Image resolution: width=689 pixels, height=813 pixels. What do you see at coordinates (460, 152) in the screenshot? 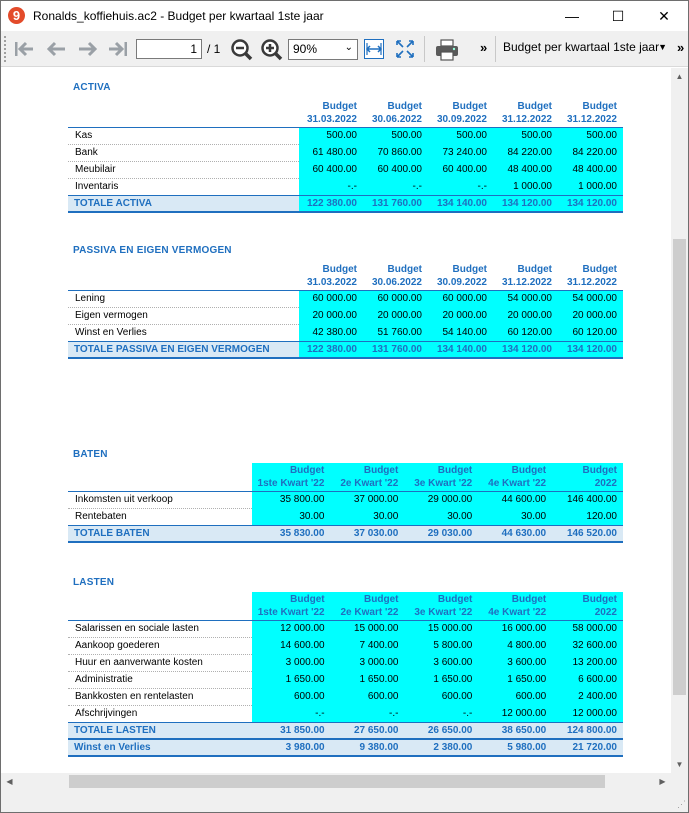
I see `cell-value: 73 240.00` at bounding box center [460, 152].